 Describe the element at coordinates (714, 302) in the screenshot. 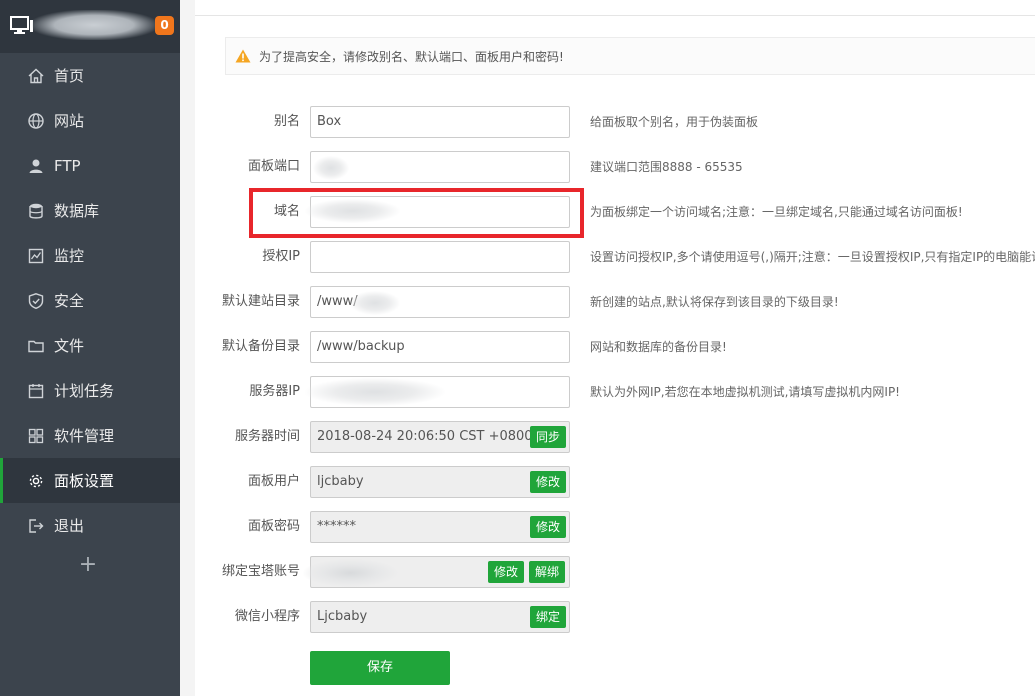

I see `site-dir-hint: 新创建的站点,默认将保存到该目录的下级目录!` at that location.